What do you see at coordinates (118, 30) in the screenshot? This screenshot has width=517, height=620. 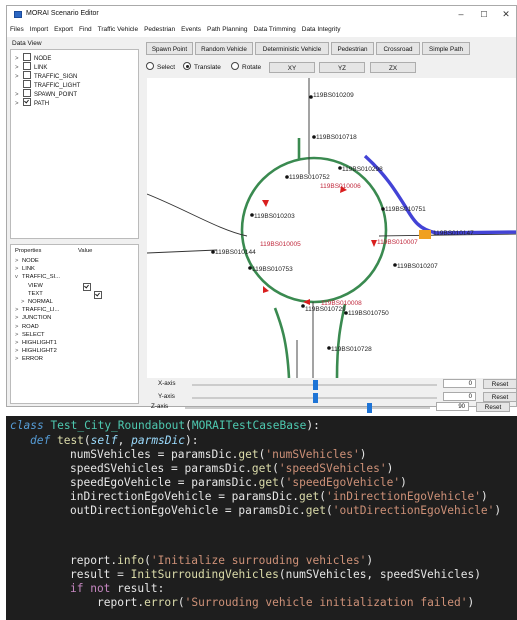 I see `menu-traffic-vehicle: Traffic Vehicle` at bounding box center [118, 30].